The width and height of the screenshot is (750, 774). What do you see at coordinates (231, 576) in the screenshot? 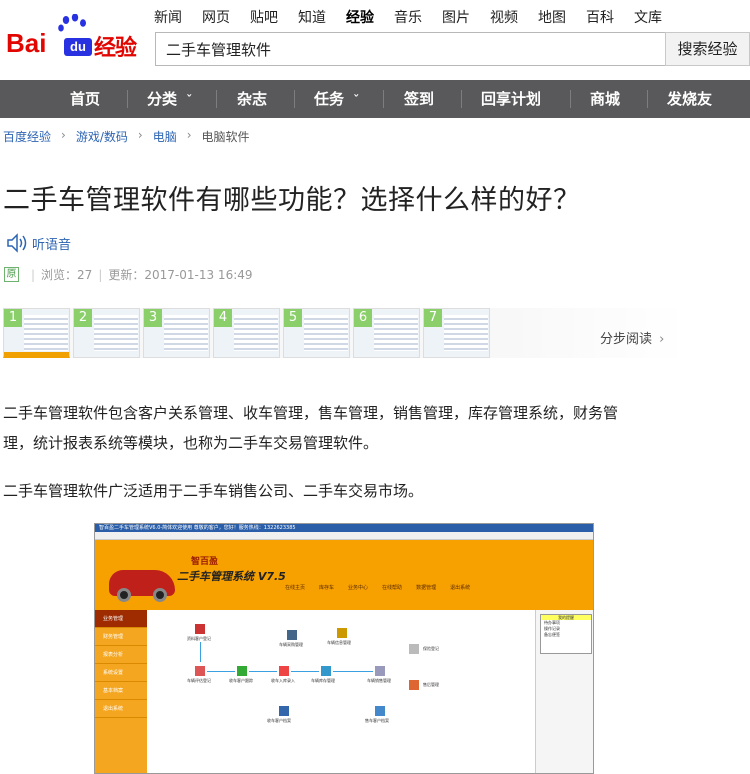
I see `screenshot-app-name: 二手车管理系统 V7.5` at bounding box center [231, 576].